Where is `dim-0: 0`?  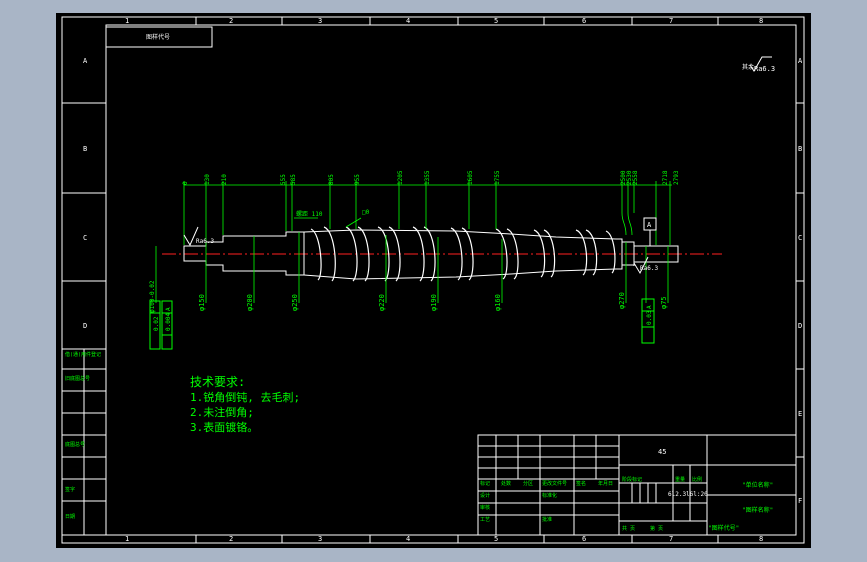 dim-0: 0 is located at coordinates (185, 183).